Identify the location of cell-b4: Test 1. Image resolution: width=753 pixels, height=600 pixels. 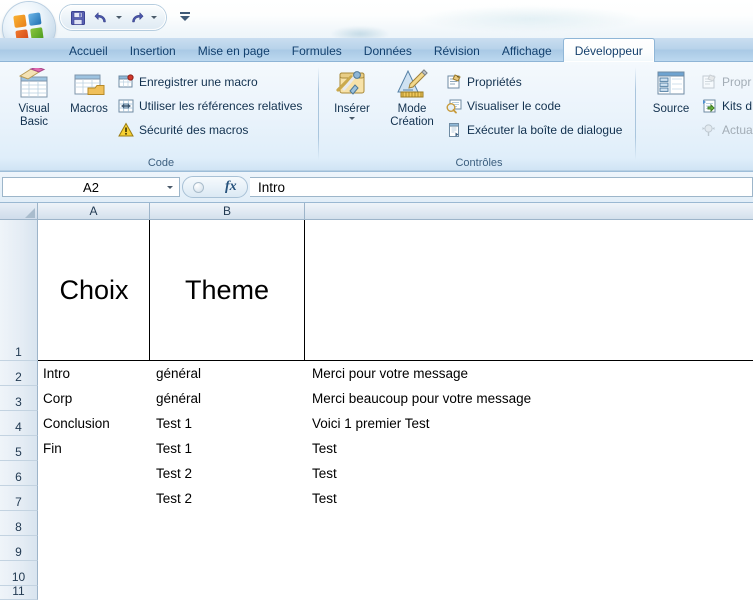
(228, 423).